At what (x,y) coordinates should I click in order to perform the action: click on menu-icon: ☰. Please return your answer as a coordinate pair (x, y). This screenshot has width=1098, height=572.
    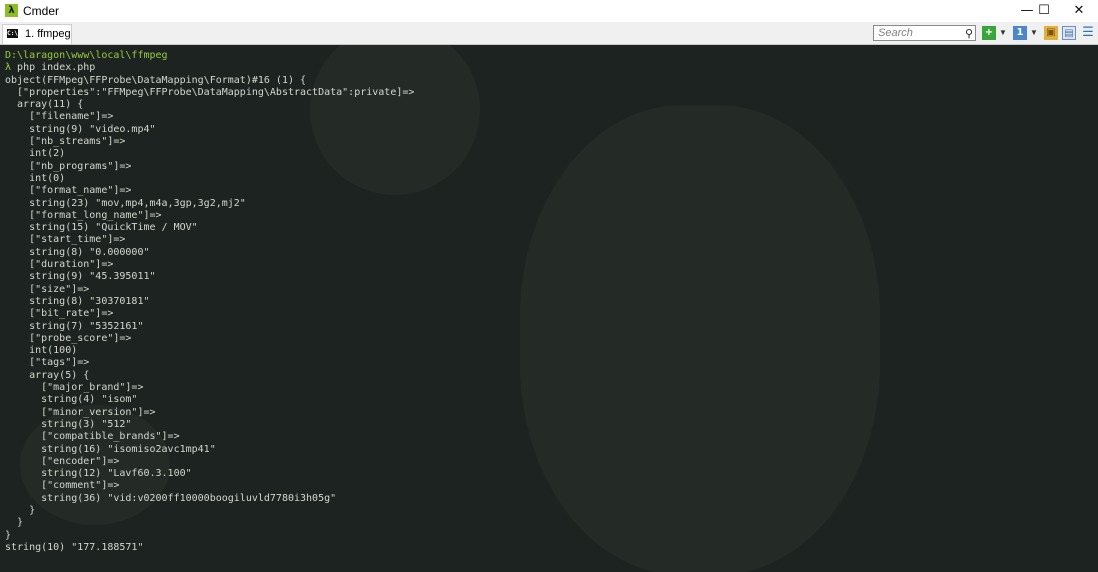
    Looking at the image, I should click on (1088, 33).